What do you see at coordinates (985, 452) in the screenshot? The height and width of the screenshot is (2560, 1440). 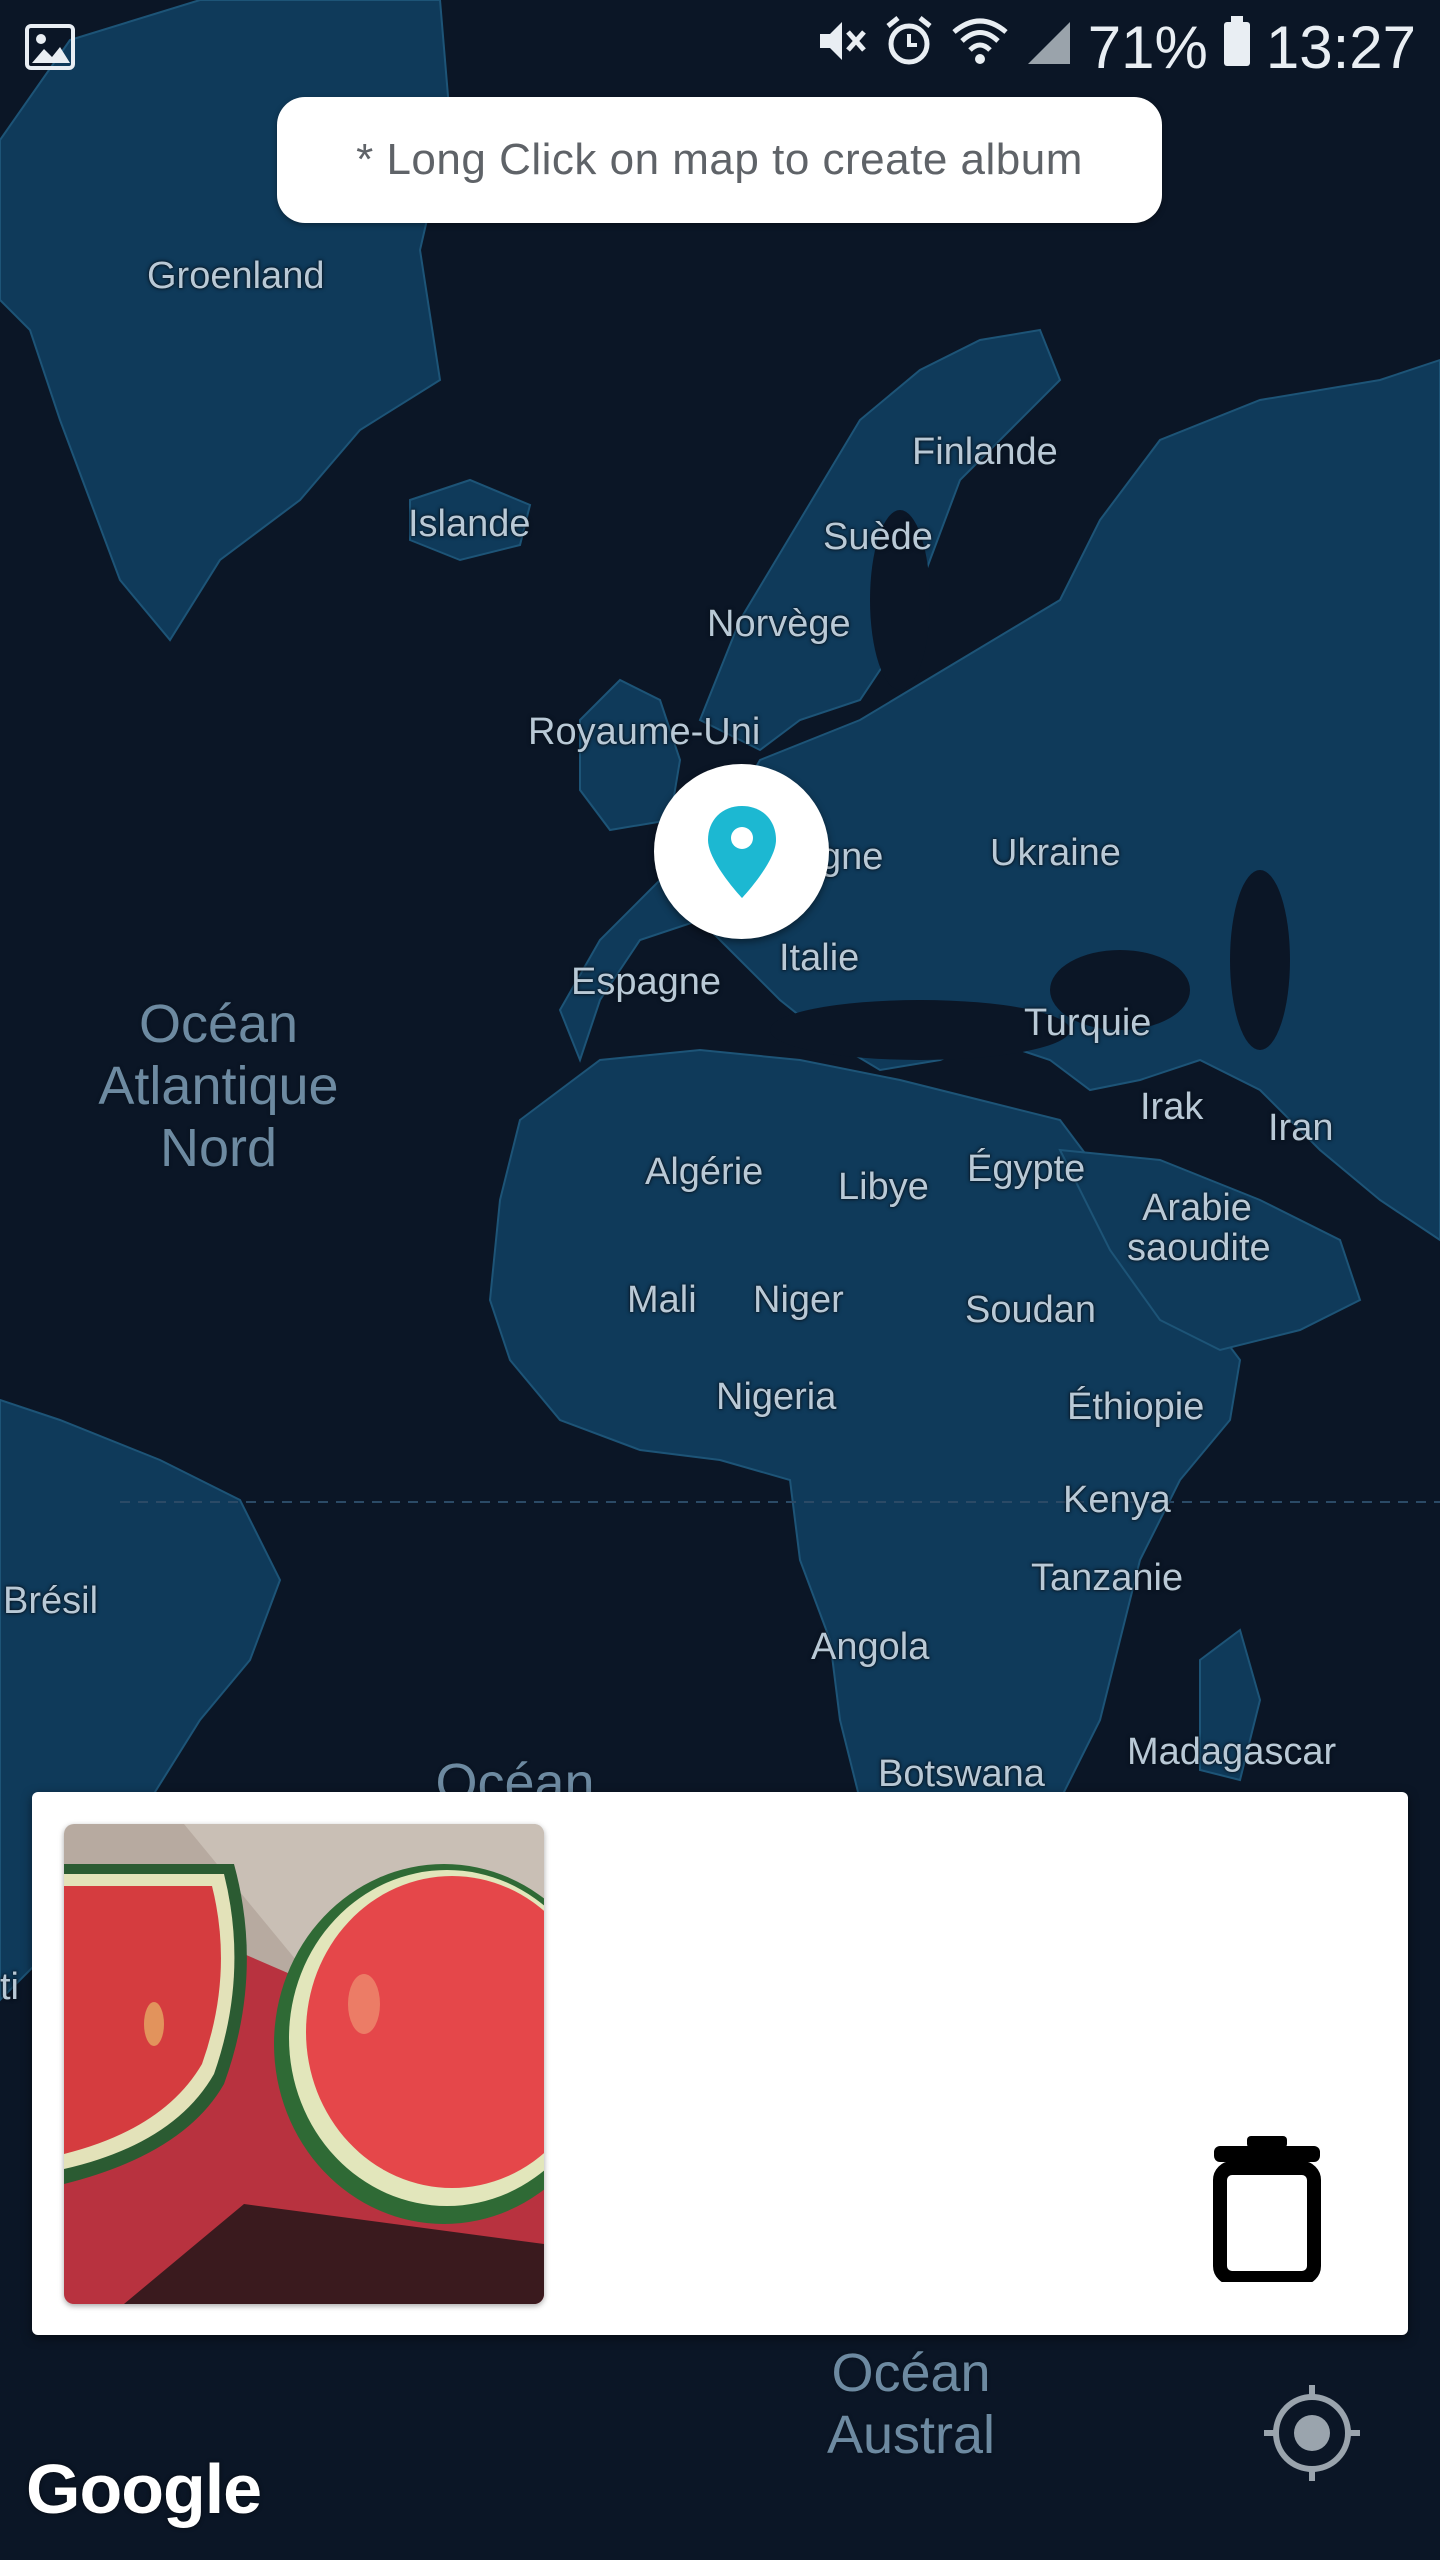 I see `label-finlande: Finlande` at bounding box center [985, 452].